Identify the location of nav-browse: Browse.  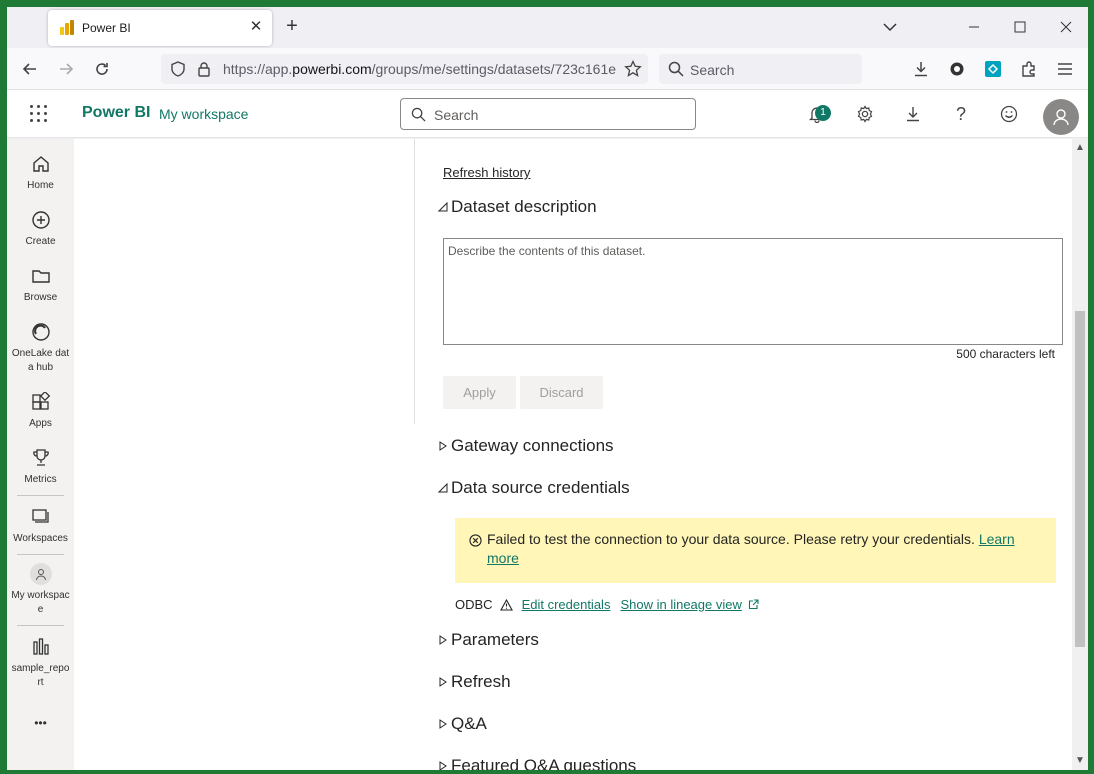
(40, 285).